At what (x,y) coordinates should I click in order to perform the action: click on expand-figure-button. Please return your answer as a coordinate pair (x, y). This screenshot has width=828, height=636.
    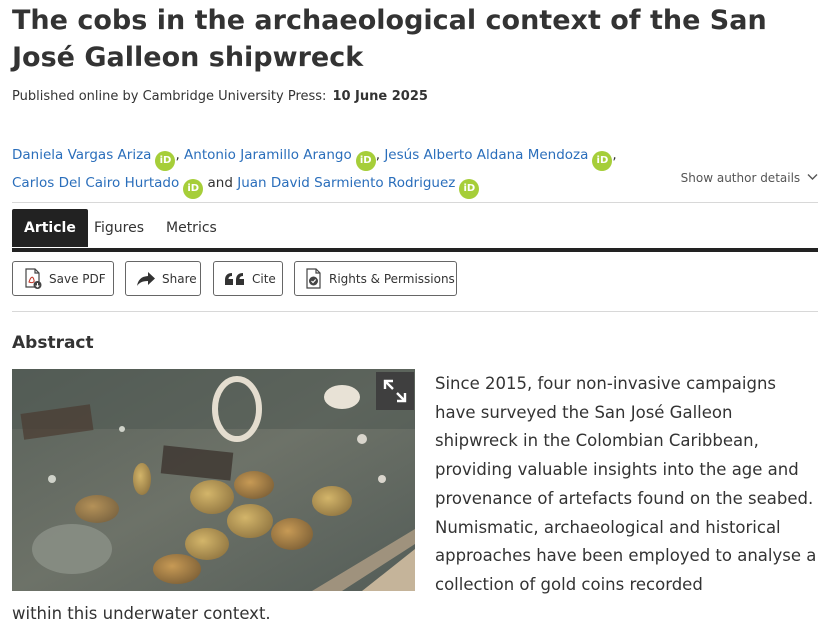
    Looking at the image, I should click on (395, 391).